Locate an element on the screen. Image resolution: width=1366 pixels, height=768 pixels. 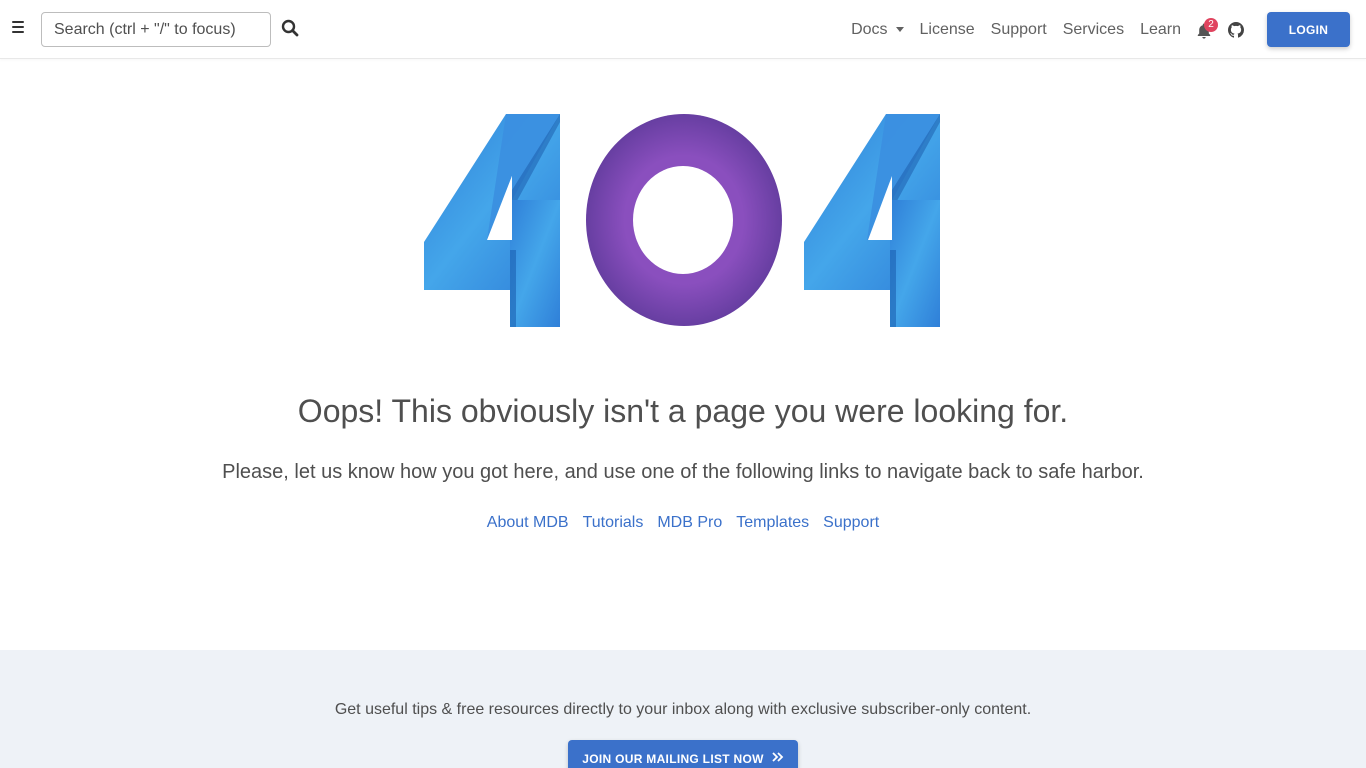
link-about-mdb: About MDB is located at coordinates (528, 523).